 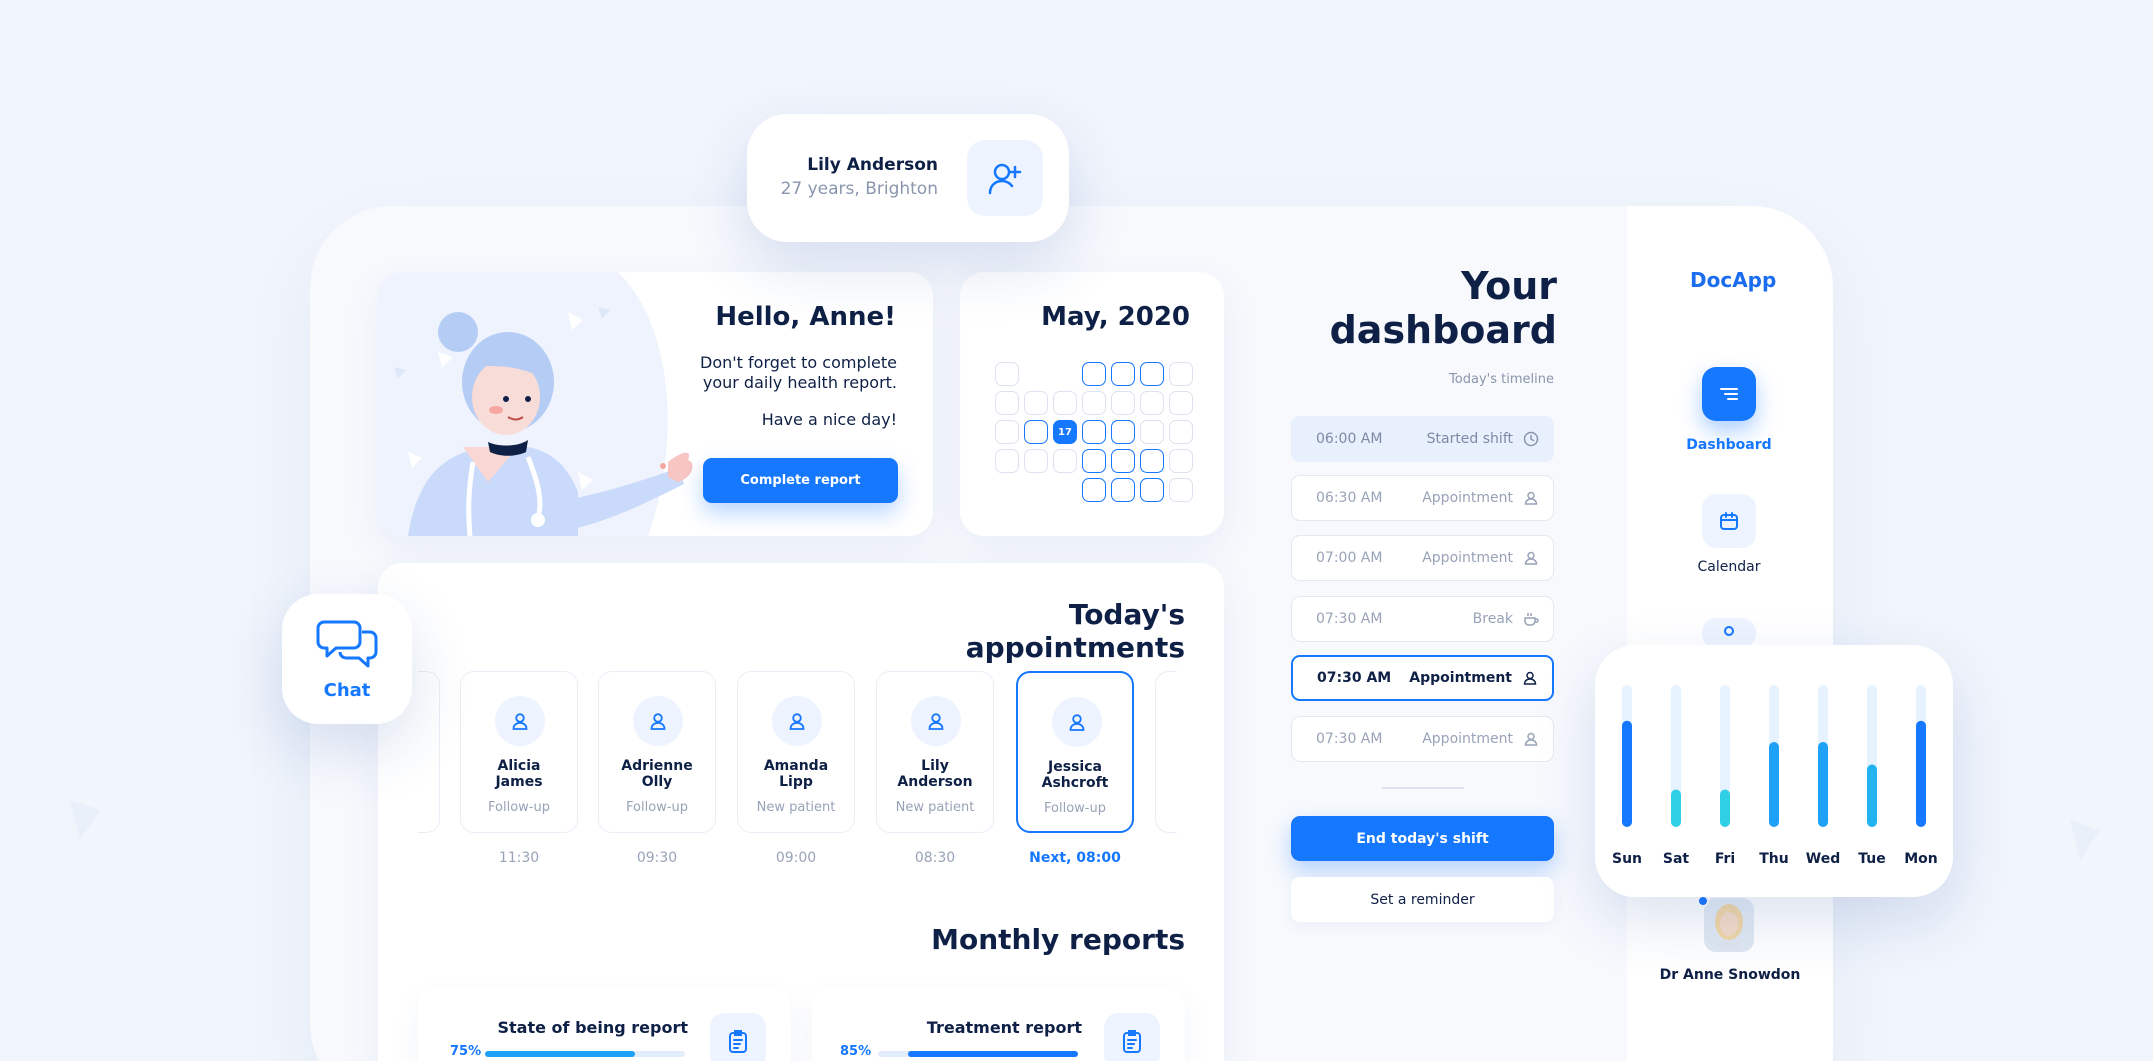 What do you see at coordinates (1823, 784) in the screenshot?
I see `bar-wed` at bounding box center [1823, 784].